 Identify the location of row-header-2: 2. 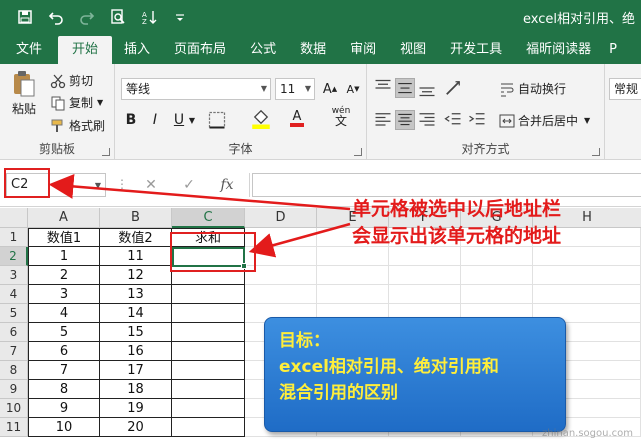
(14, 256).